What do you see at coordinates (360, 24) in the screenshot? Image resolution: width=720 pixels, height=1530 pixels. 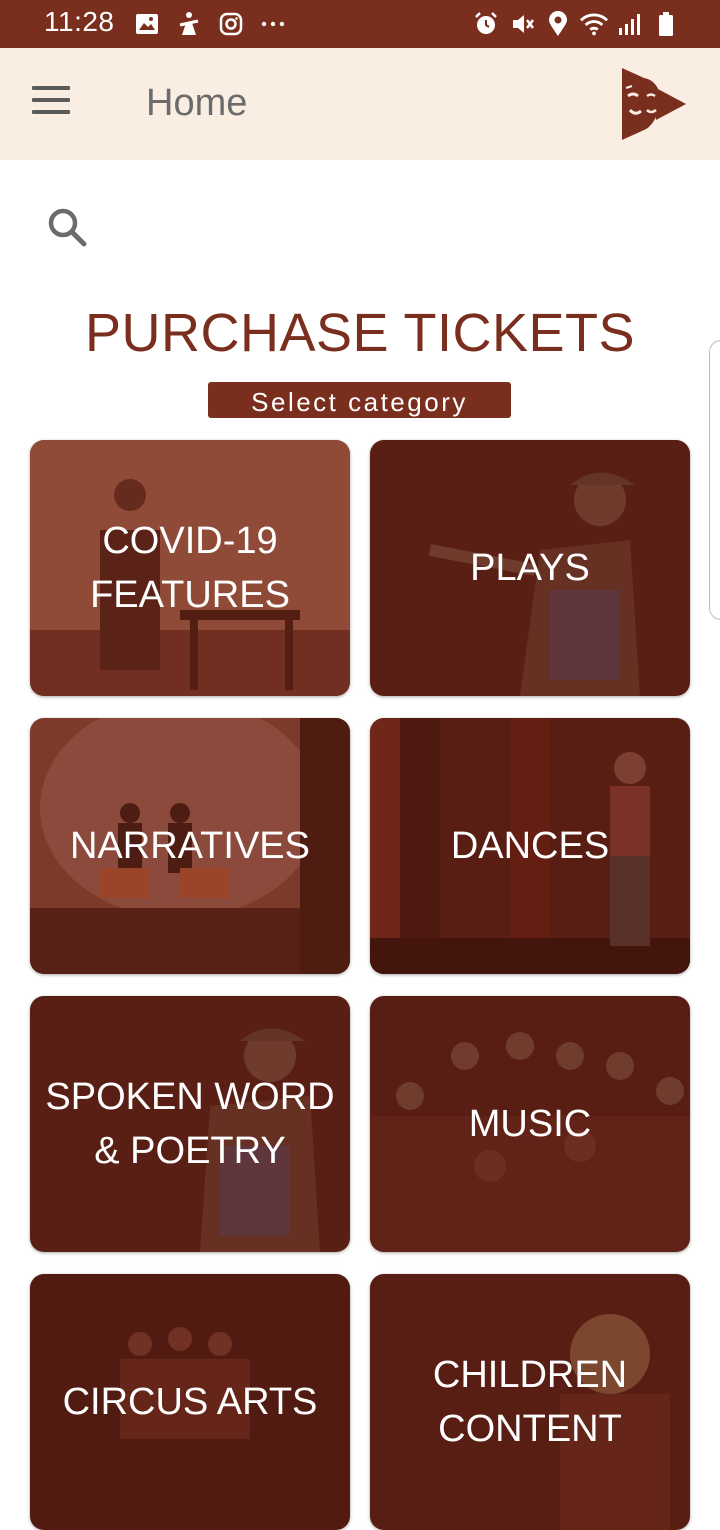 I see `status-bar: 11:28` at bounding box center [360, 24].